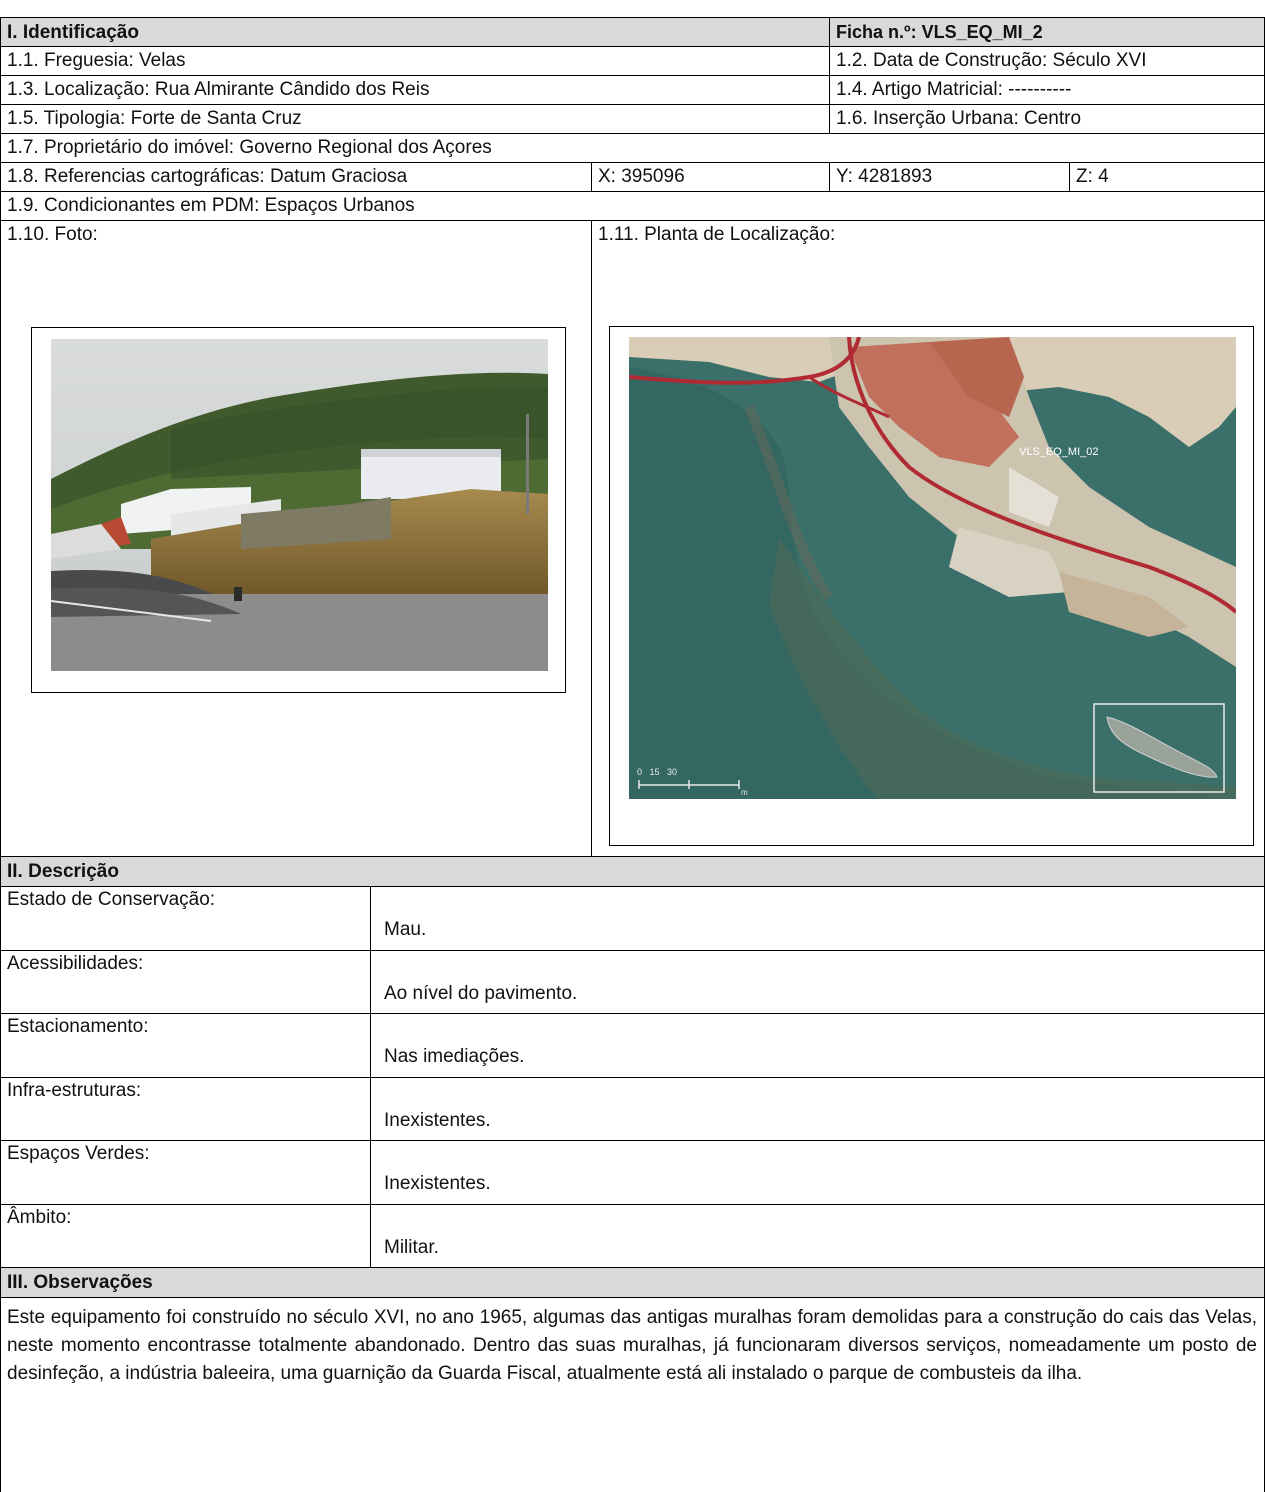 The image size is (1265, 1492). I want to click on coord-y: Y: 4281893, so click(949, 177).